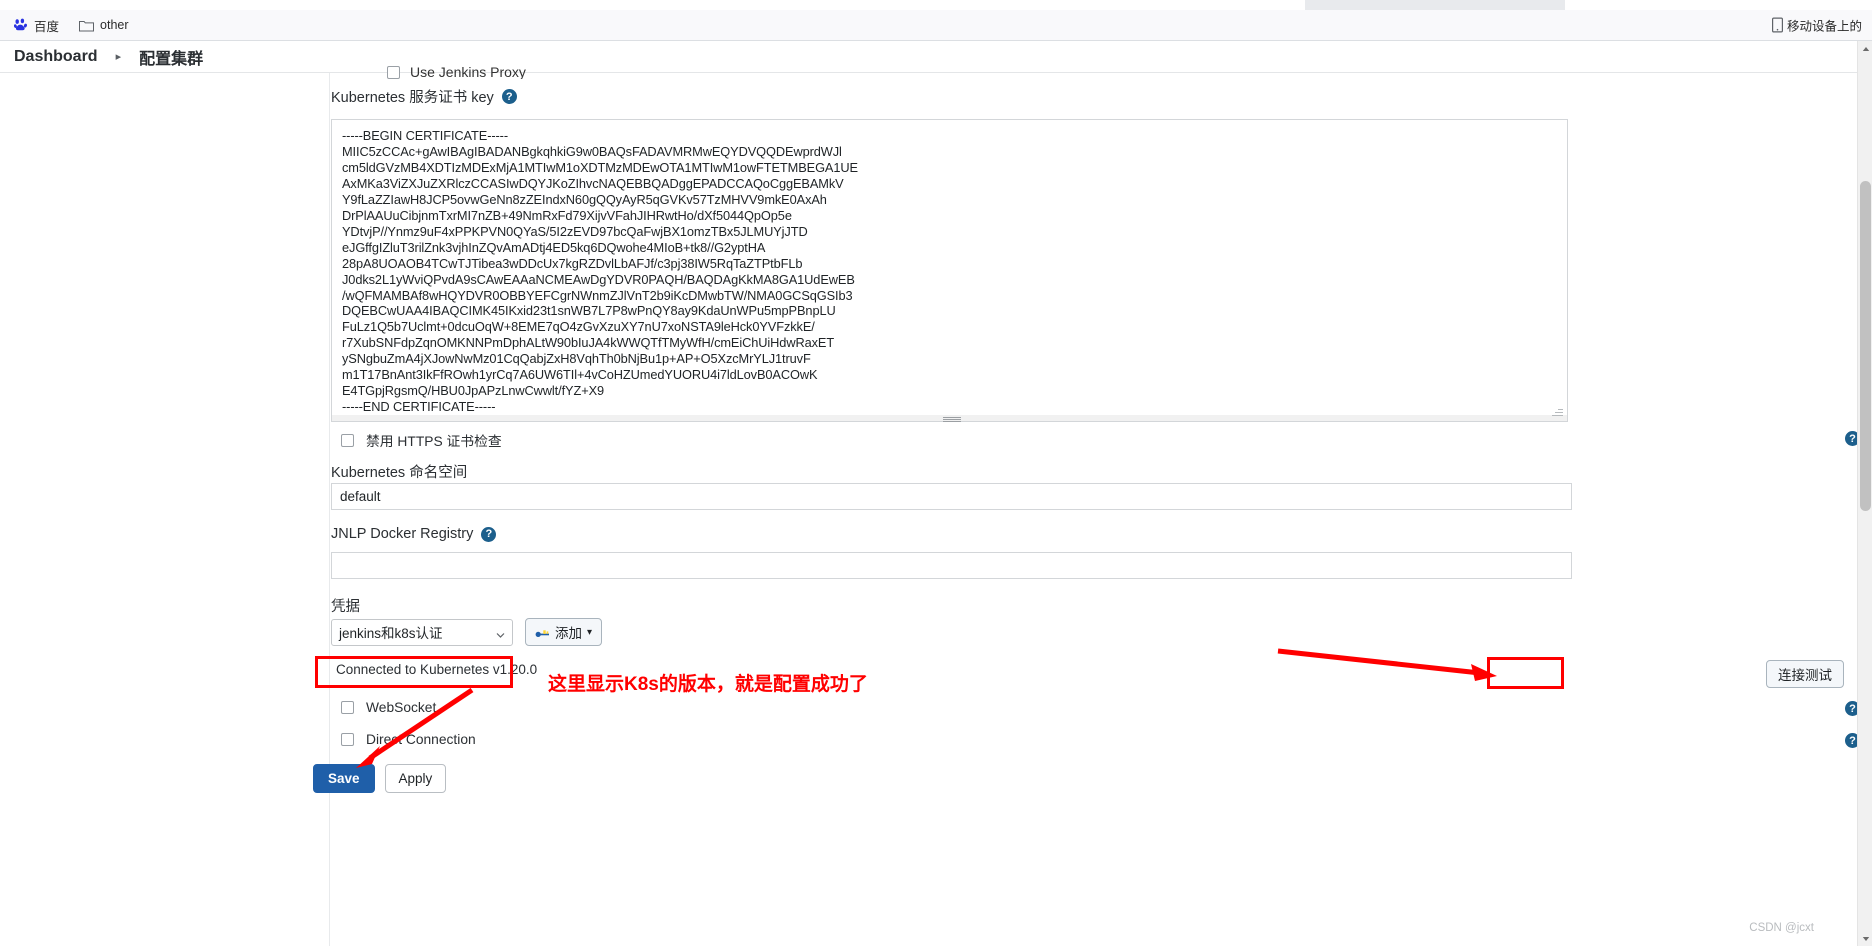 This screenshot has height=946, width=1872. Describe the element at coordinates (500, 633) in the screenshot. I see `chevron-down-icon` at that location.